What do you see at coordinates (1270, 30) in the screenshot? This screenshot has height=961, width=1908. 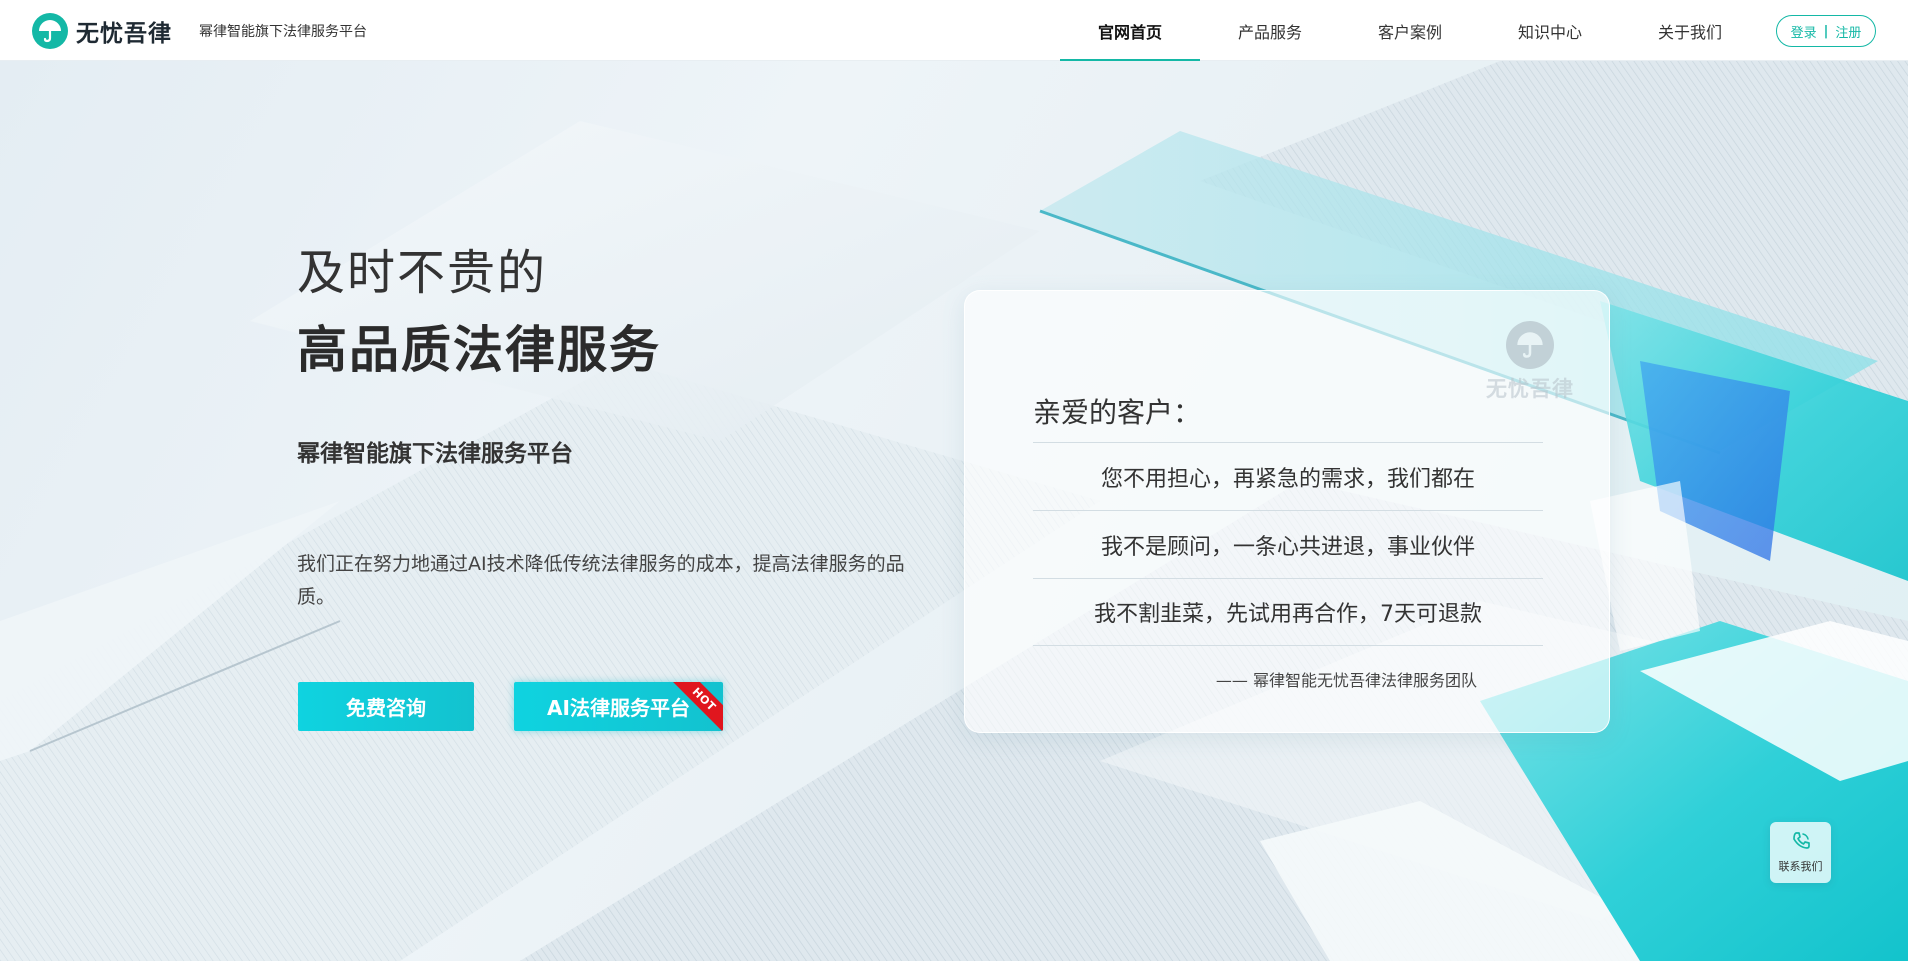 I see `nav-item-products: 产品服务` at bounding box center [1270, 30].